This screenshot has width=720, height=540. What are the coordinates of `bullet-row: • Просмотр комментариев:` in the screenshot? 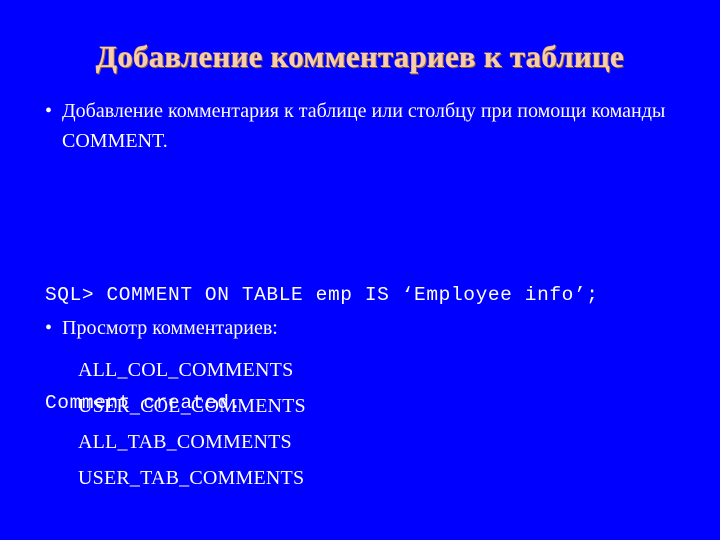 It's located at (360, 328).